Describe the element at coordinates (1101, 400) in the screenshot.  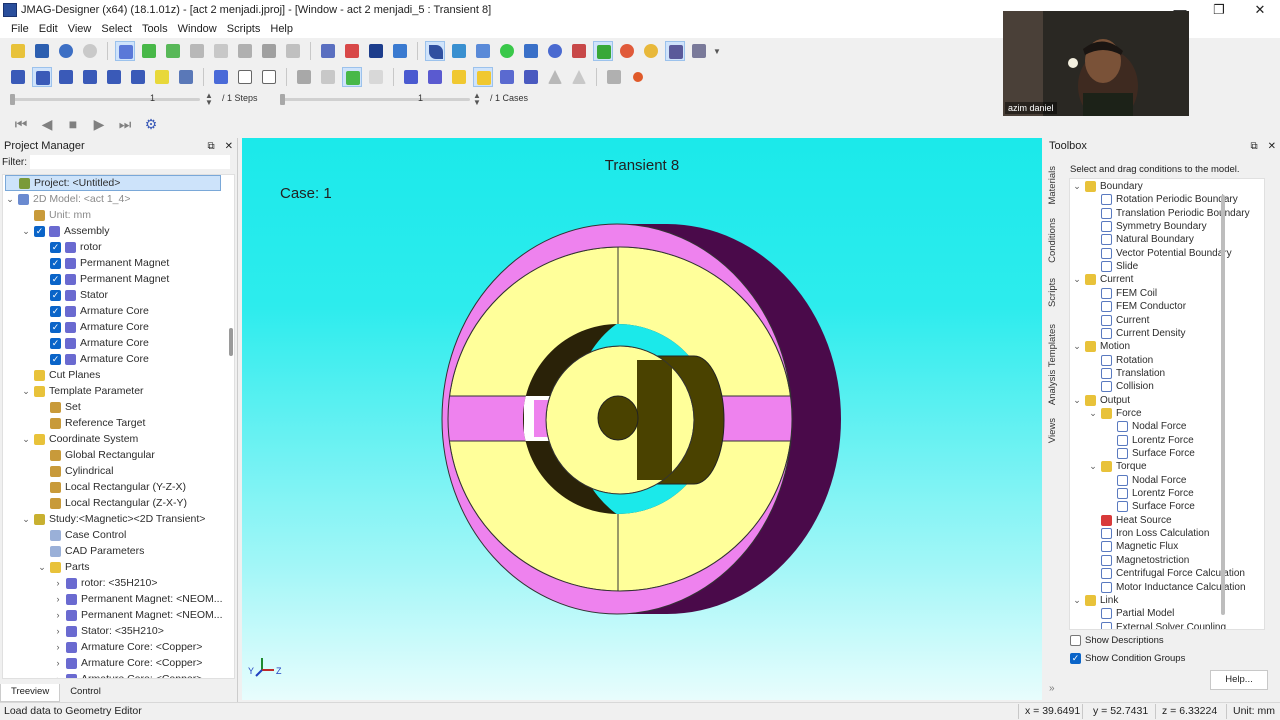
I see `toolbox-item: ⌄ Output` at that location.